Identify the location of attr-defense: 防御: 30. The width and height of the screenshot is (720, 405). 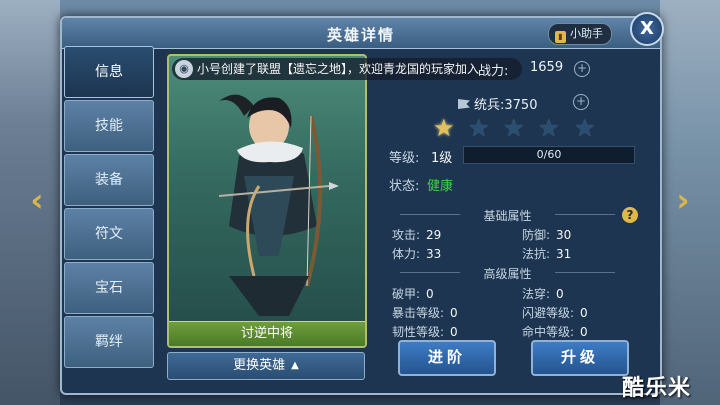
(547, 235).